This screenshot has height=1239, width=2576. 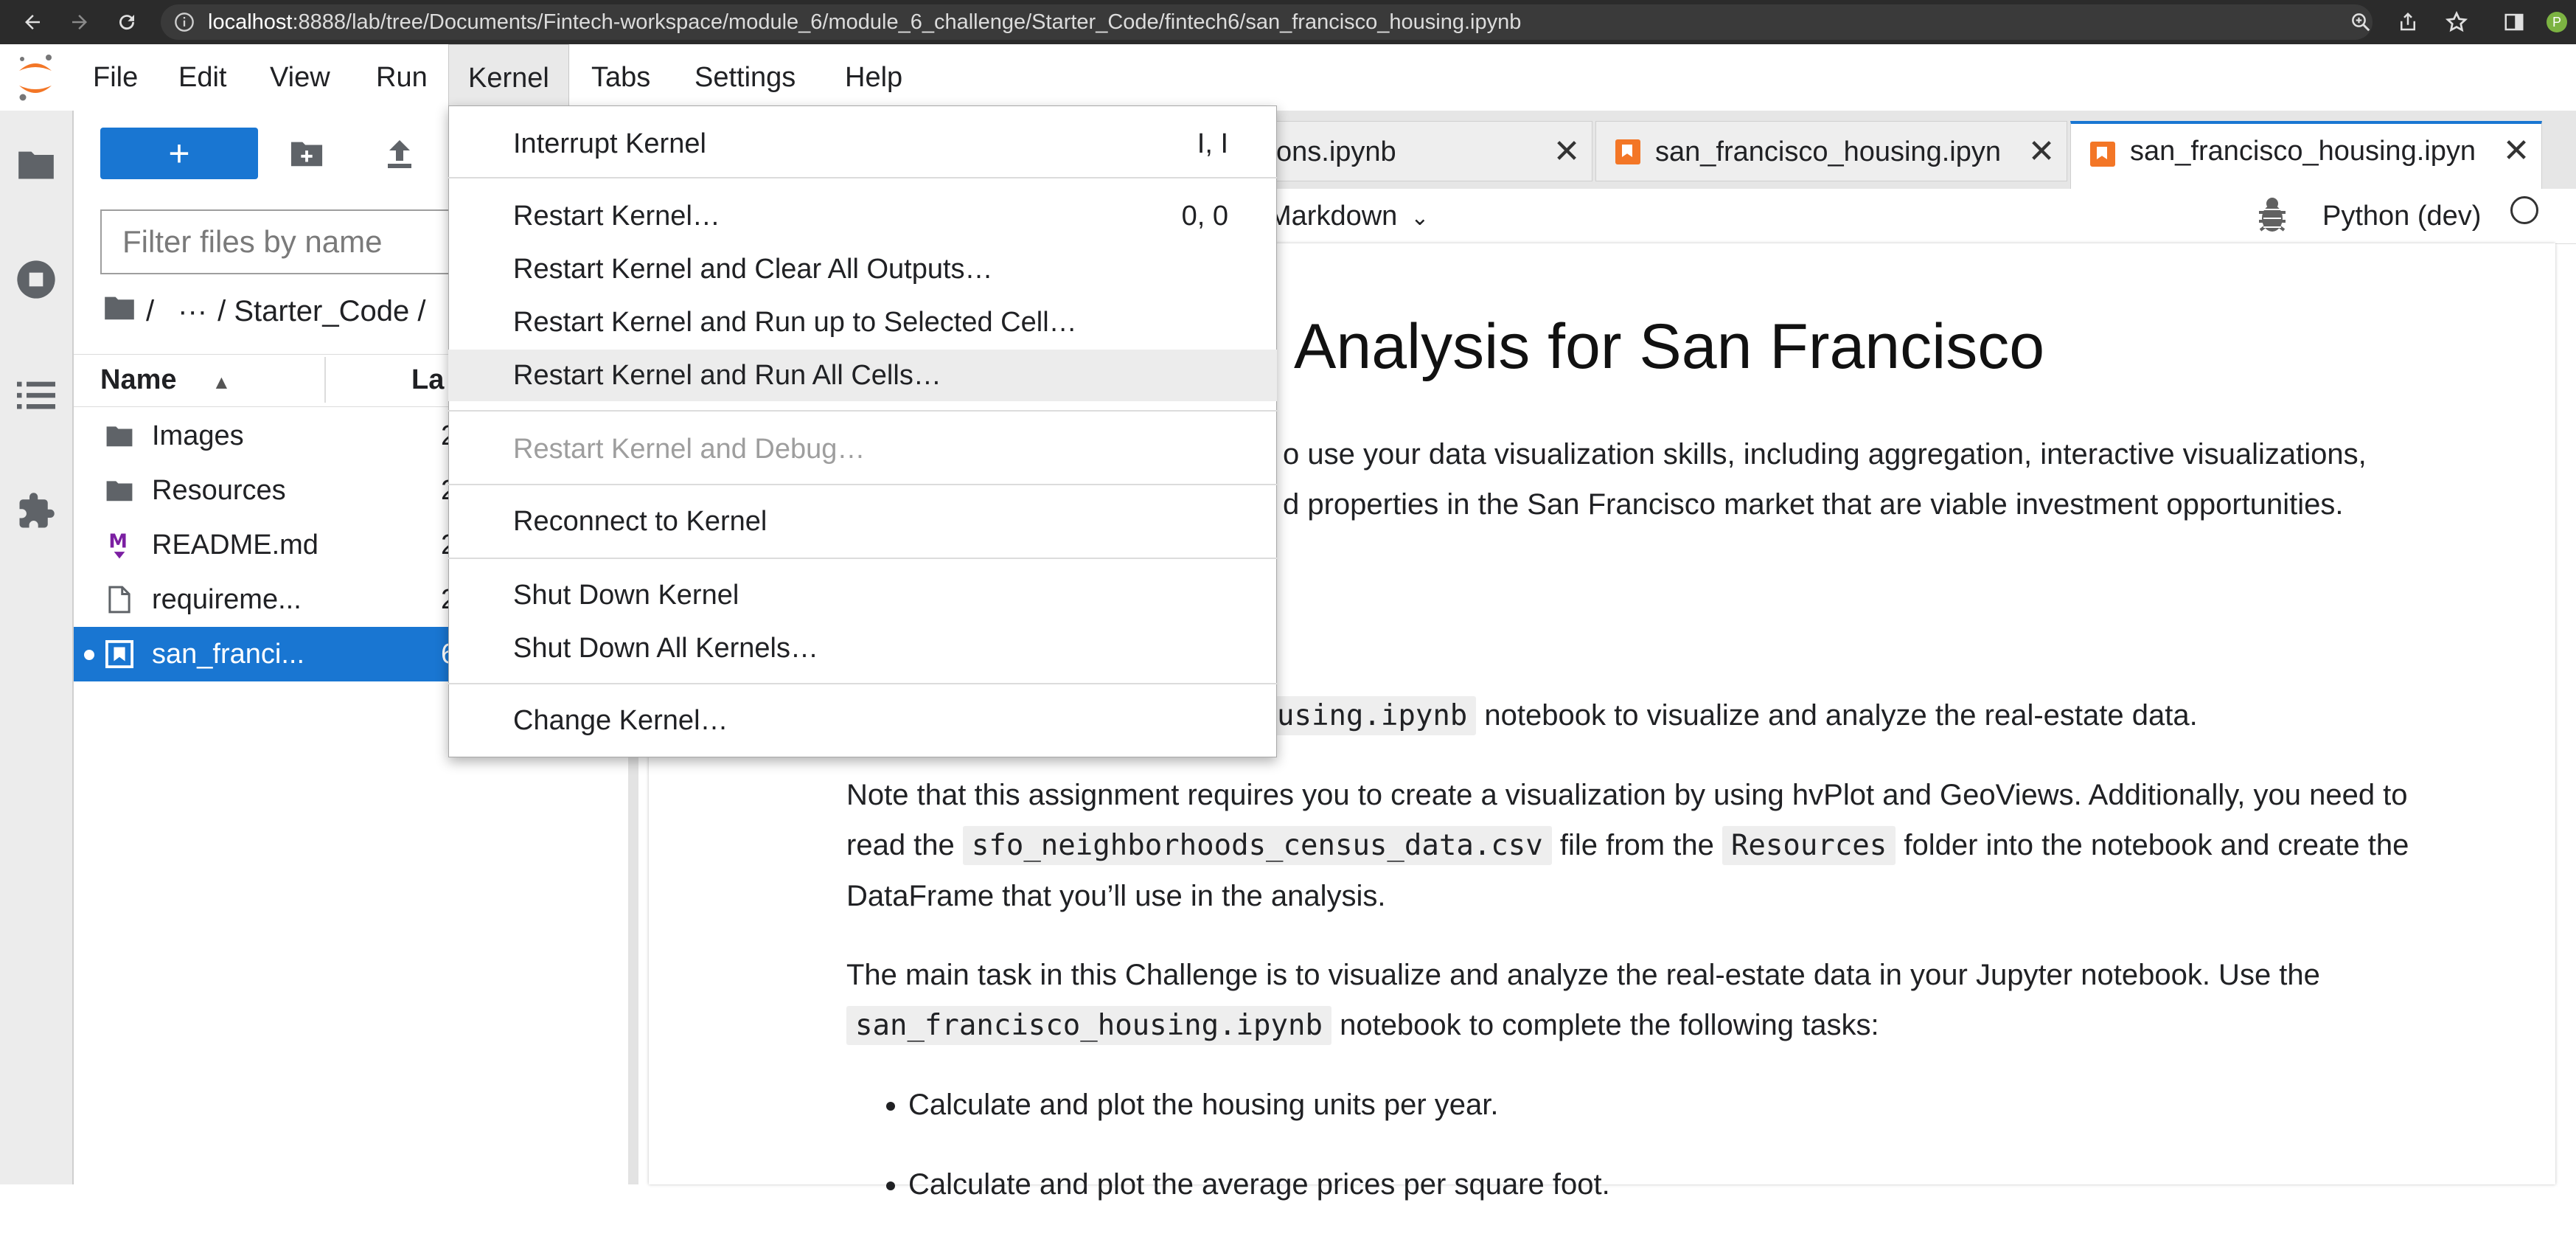 I want to click on menu-item-reconnect-kernel: Reconnect to Kernel, so click(x=863, y=521).